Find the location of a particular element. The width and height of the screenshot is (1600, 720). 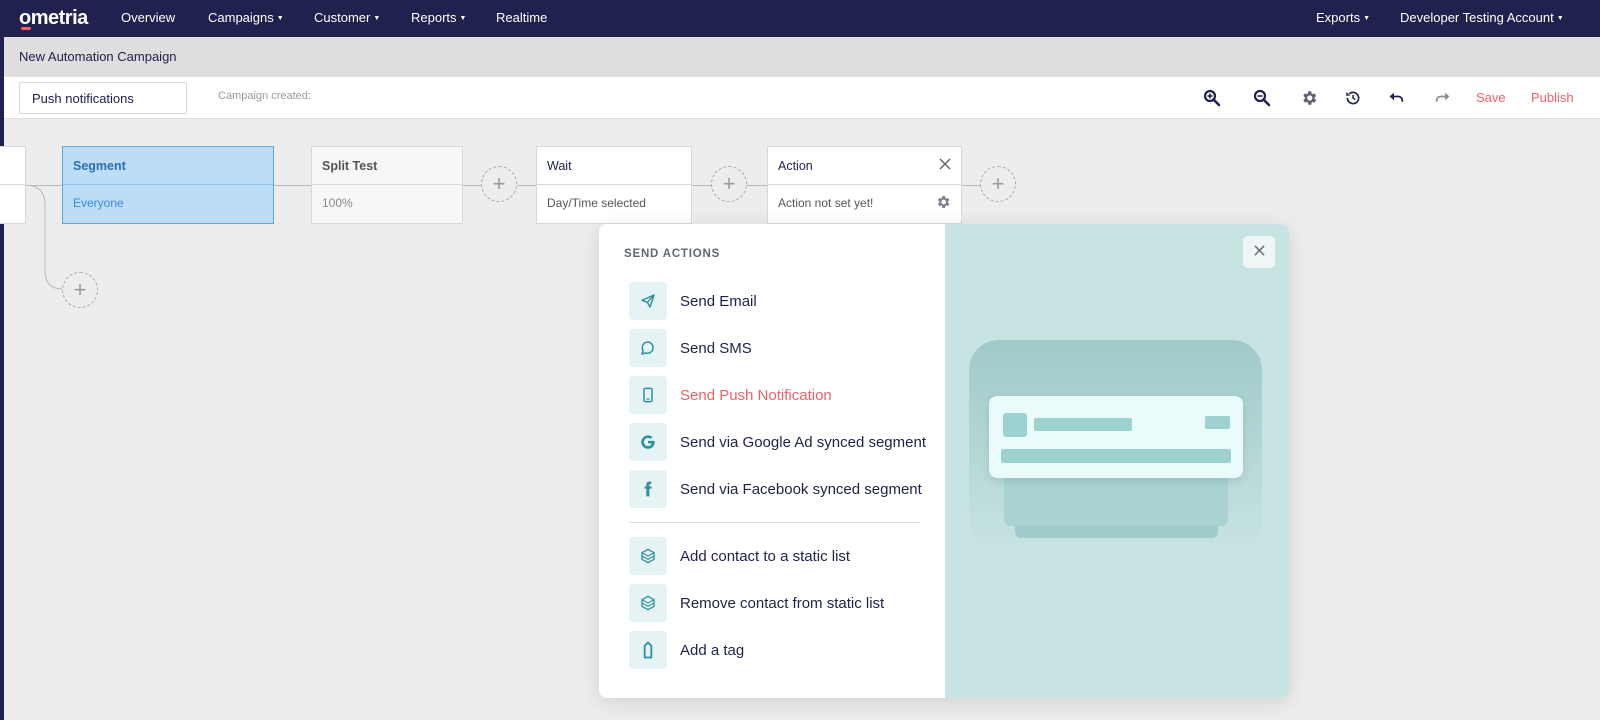

history-icon is located at coordinates (1353, 98).